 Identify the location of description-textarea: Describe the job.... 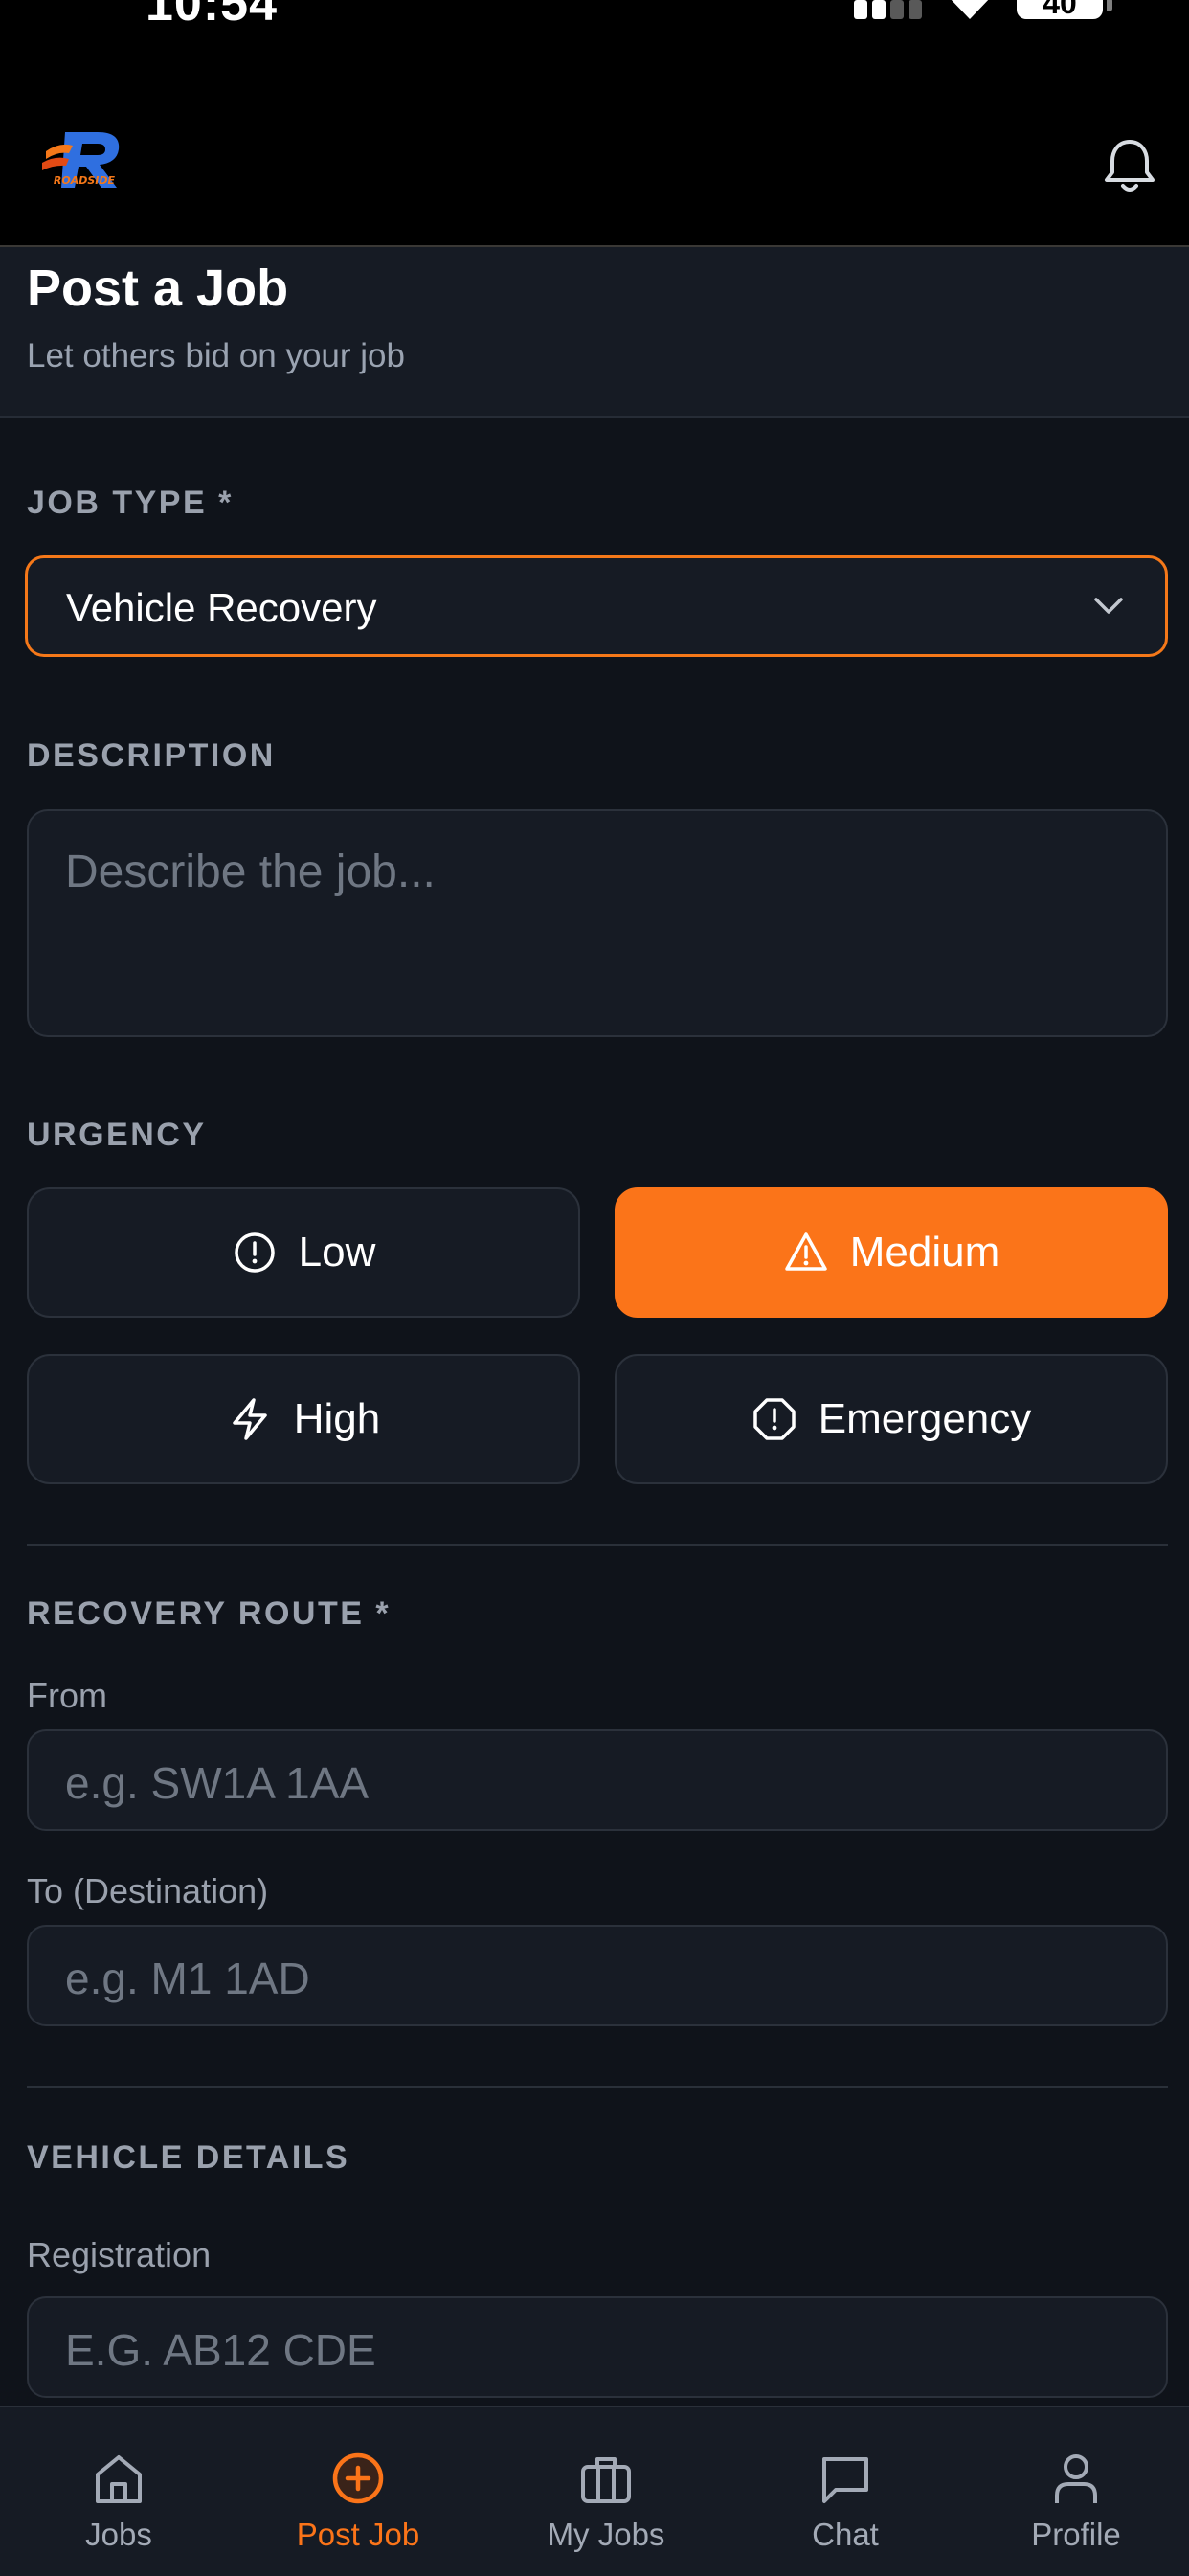
(597, 923).